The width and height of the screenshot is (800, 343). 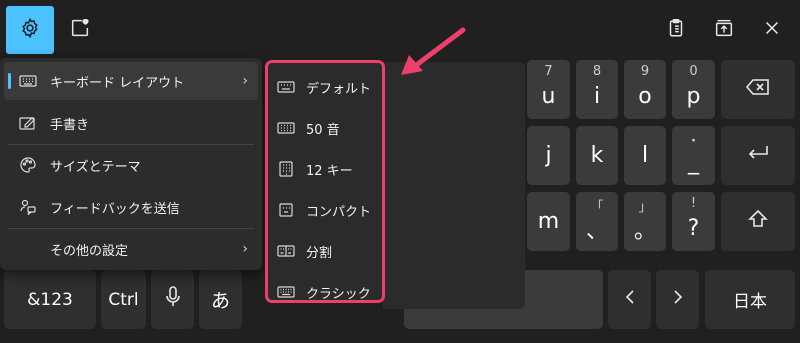 I want to click on submenu-item-label: 50 音, so click(x=323, y=130).